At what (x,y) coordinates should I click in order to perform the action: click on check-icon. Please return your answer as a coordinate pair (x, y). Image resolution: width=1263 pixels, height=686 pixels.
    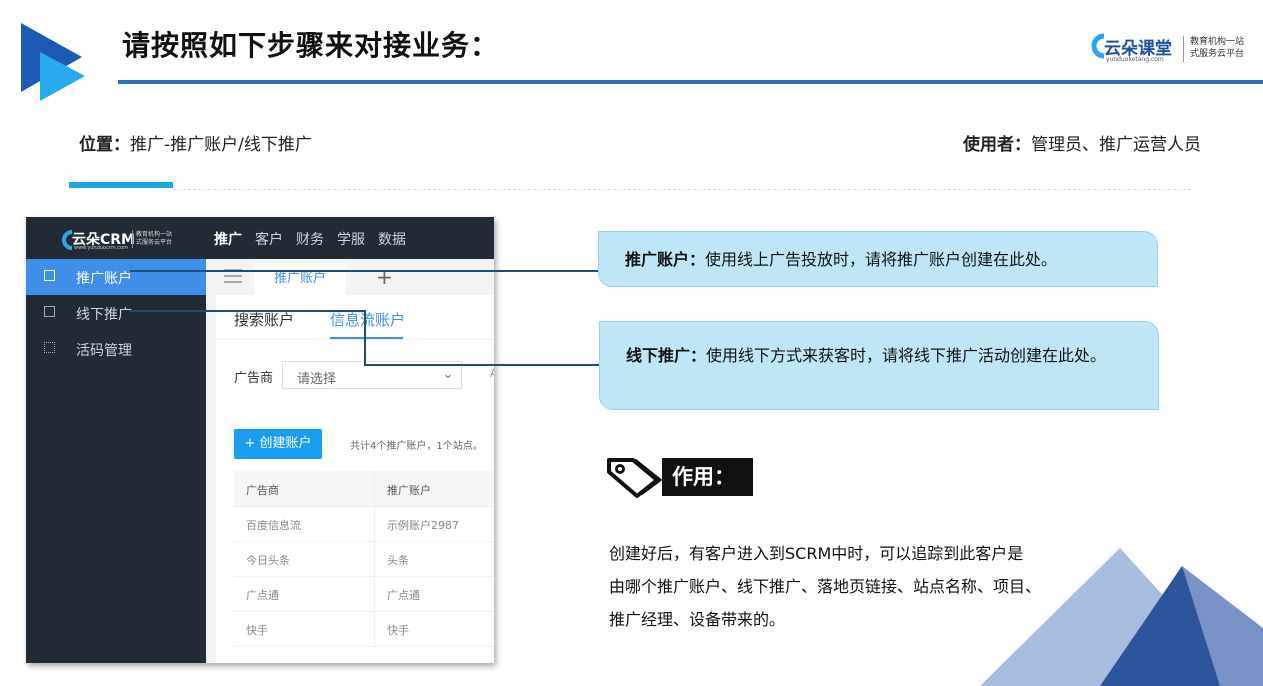
    Looking at the image, I should click on (49, 311).